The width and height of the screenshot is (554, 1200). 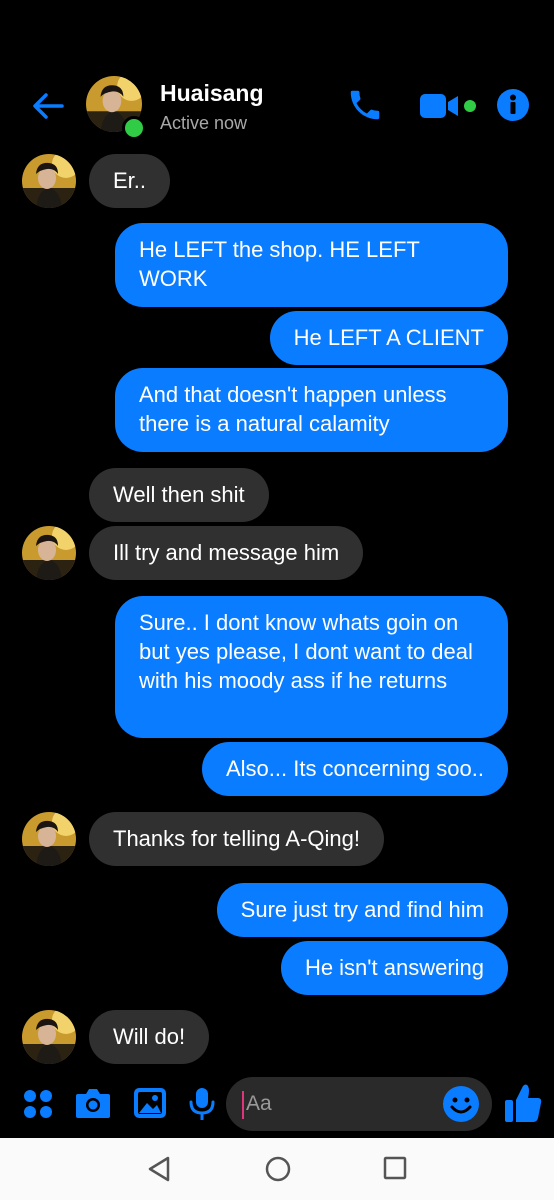 What do you see at coordinates (277, 105) in the screenshot?
I see `conversation-header: Huaisang Active now` at bounding box center [277, 105].